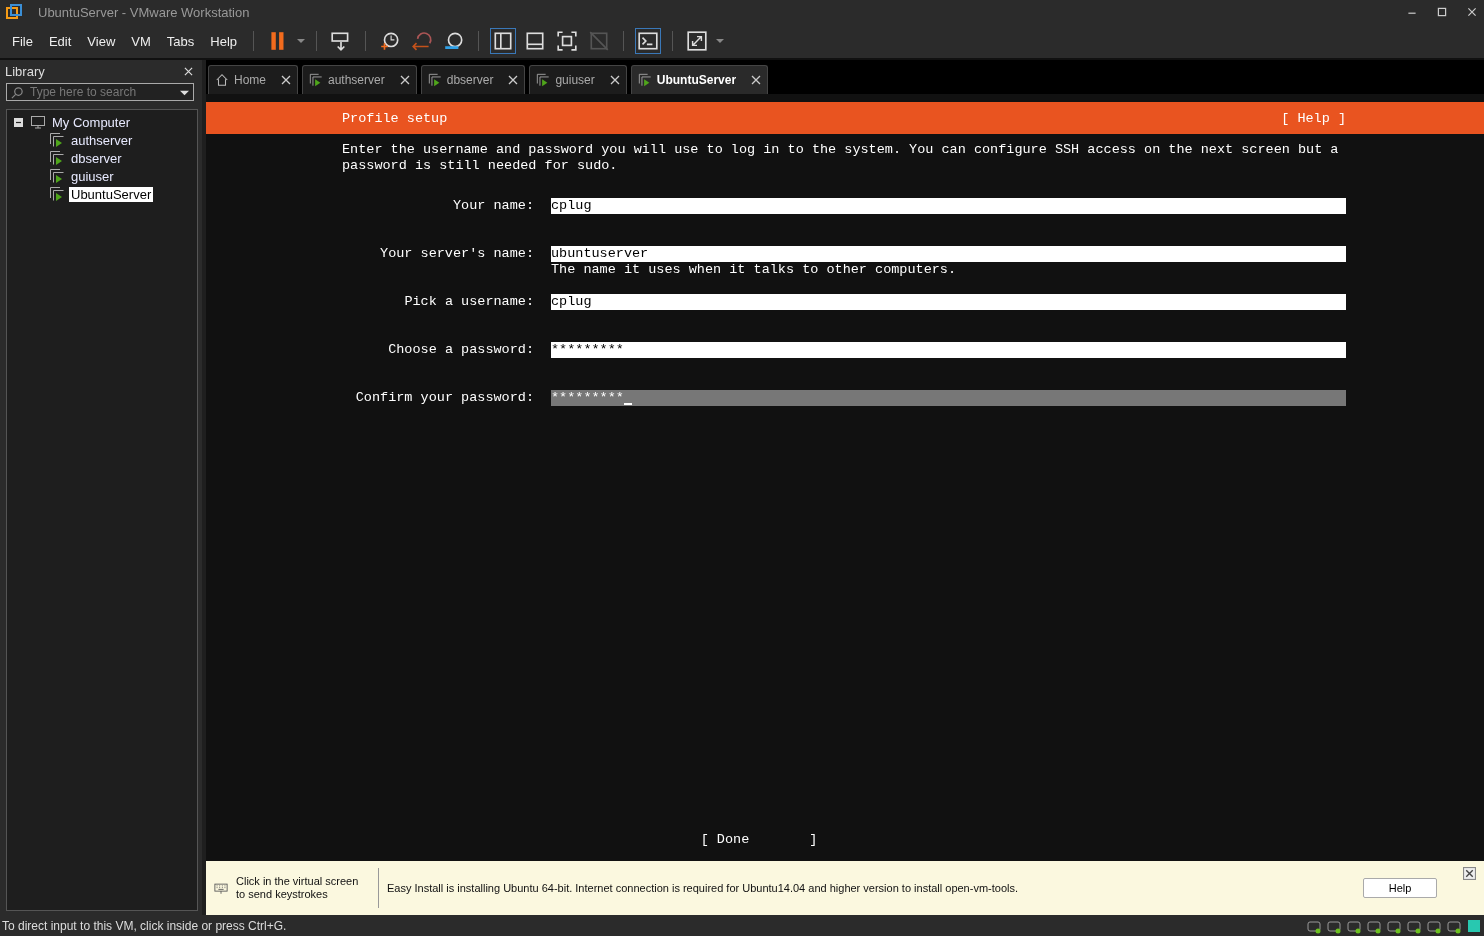  I want to click on field-label: Your name:, so click(493, 206).